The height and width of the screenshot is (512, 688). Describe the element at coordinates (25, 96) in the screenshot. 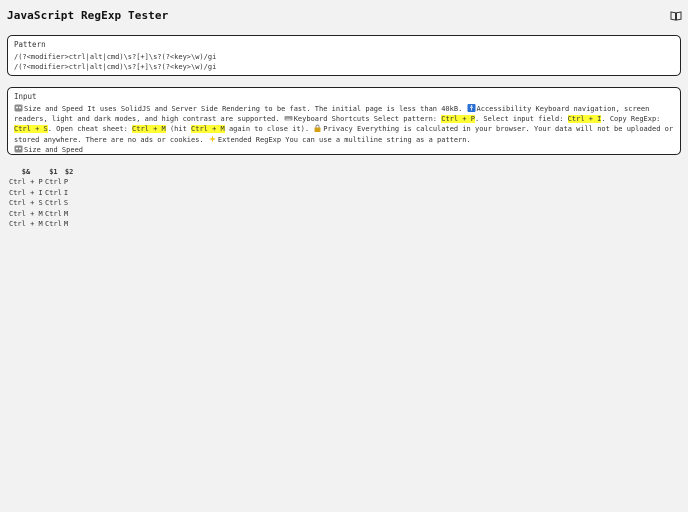

I see `input-label: Input` at that location.